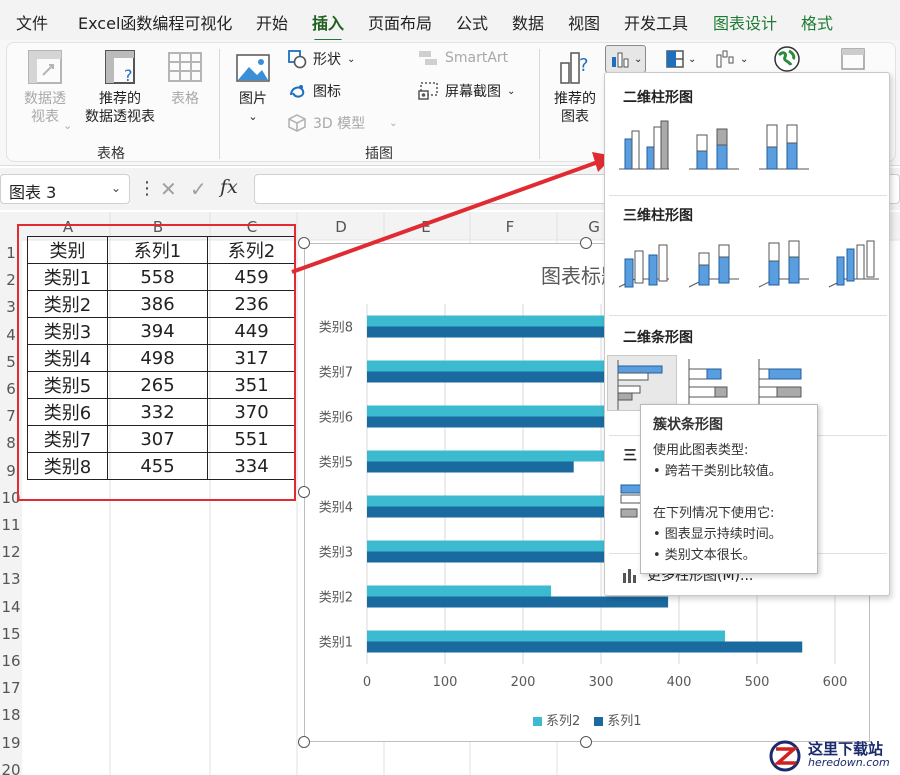  Describe the element at coordinates (717, 471) in the screenshot. I see `tooltip-line: • 跨若干类别比较值。` at that location.